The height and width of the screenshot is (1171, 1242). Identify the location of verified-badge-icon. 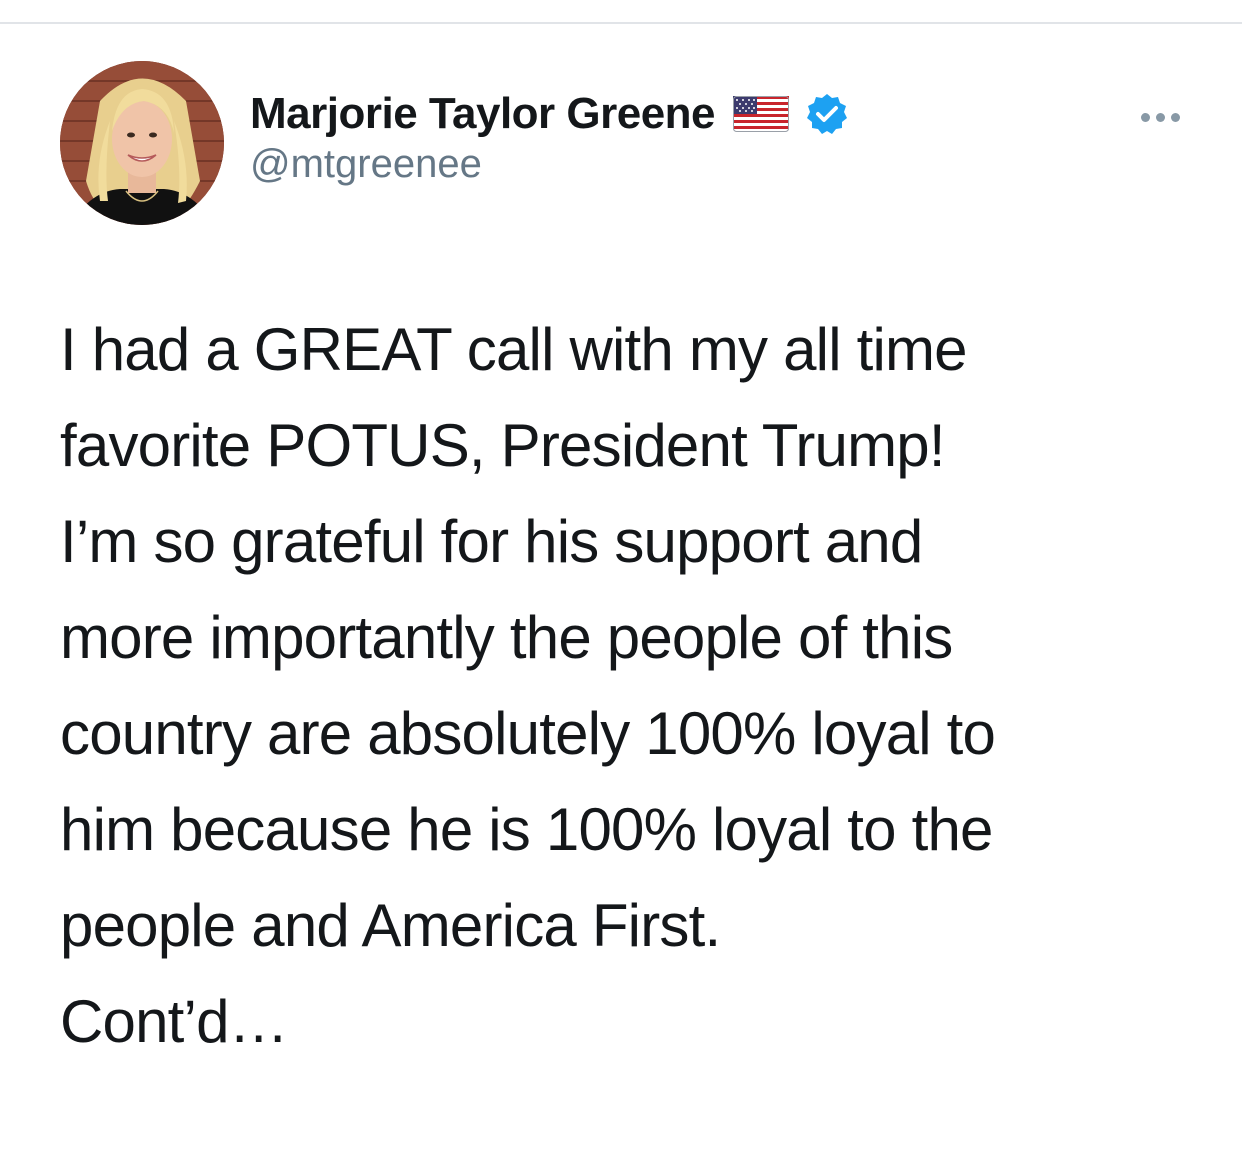
(827, 114).